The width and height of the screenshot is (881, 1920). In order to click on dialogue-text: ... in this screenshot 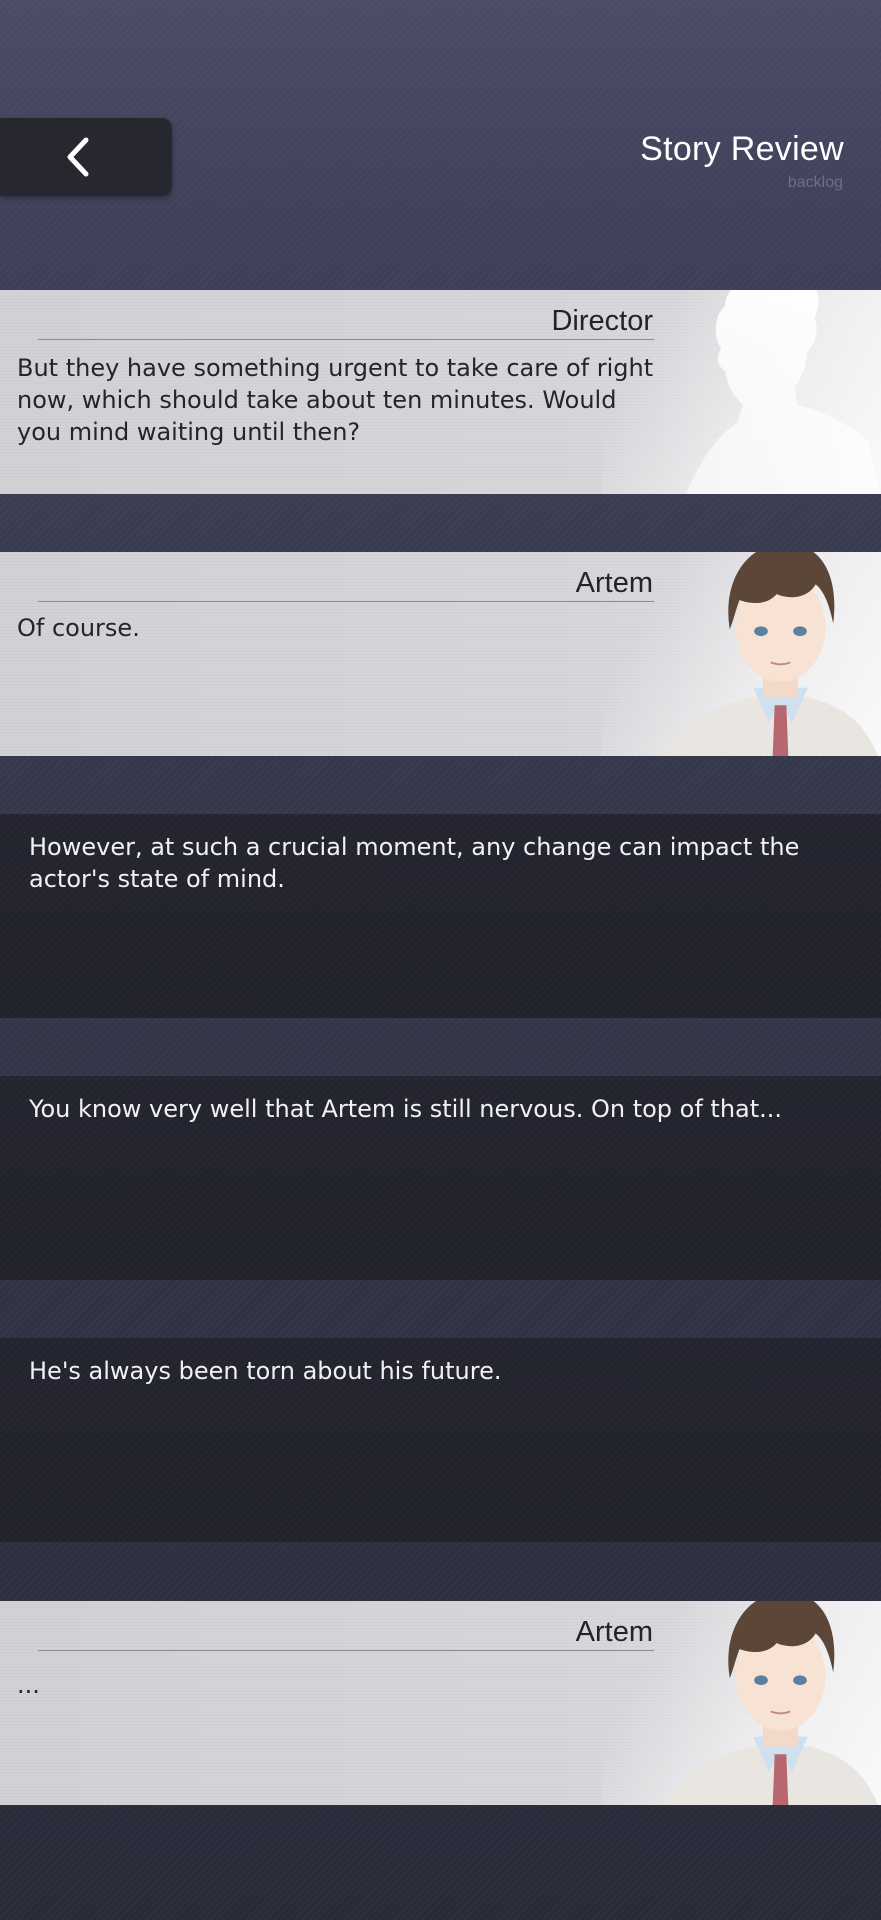, I will do `click(28, 1685)`.